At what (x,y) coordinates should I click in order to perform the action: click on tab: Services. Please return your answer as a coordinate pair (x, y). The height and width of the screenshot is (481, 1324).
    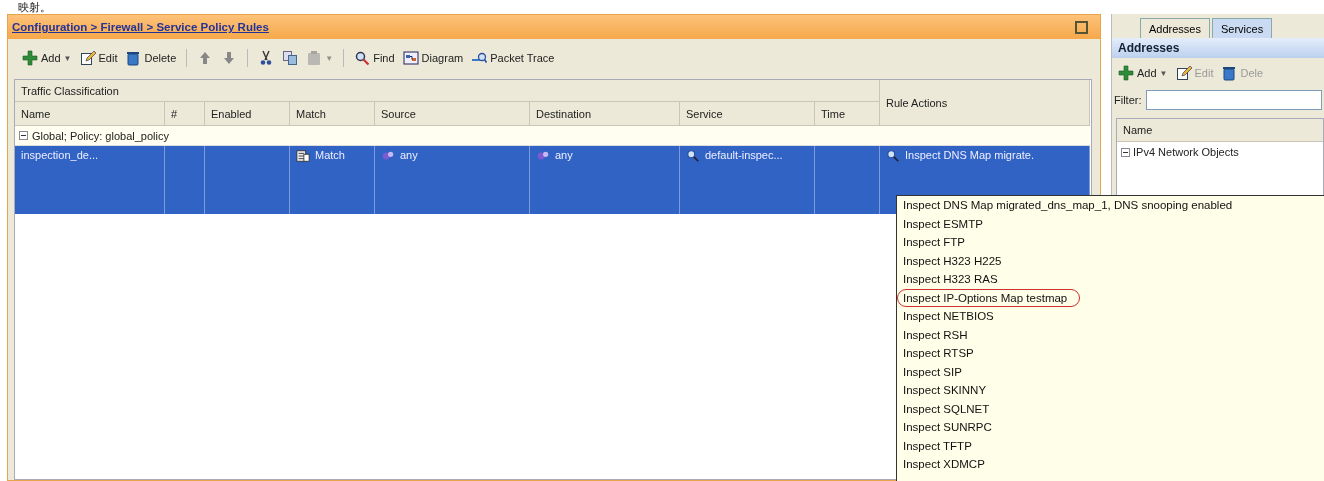
    Looking at the image, I should click on (1242, 28).